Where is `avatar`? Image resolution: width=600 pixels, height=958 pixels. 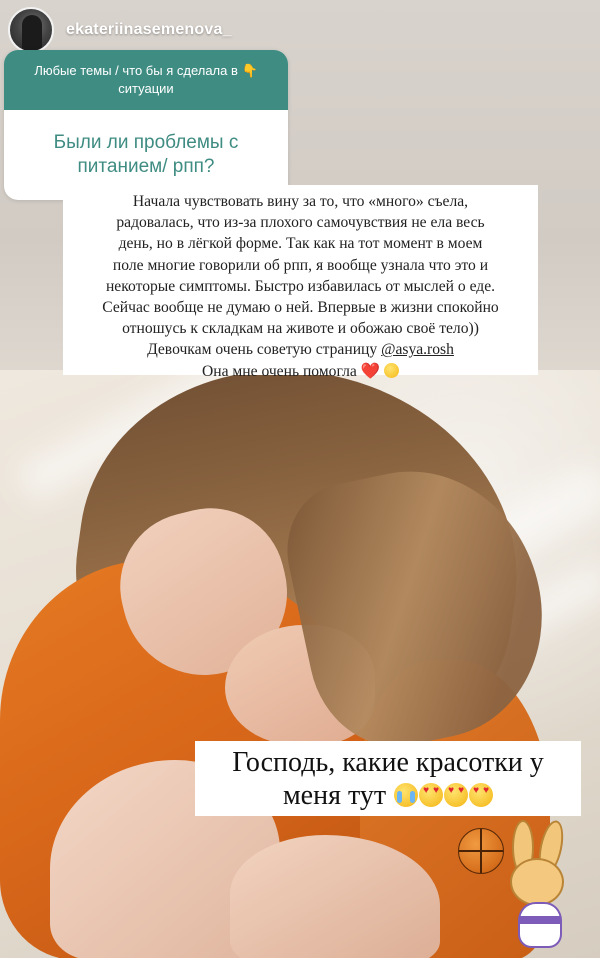
avatar is located at coordinates (31, 30).